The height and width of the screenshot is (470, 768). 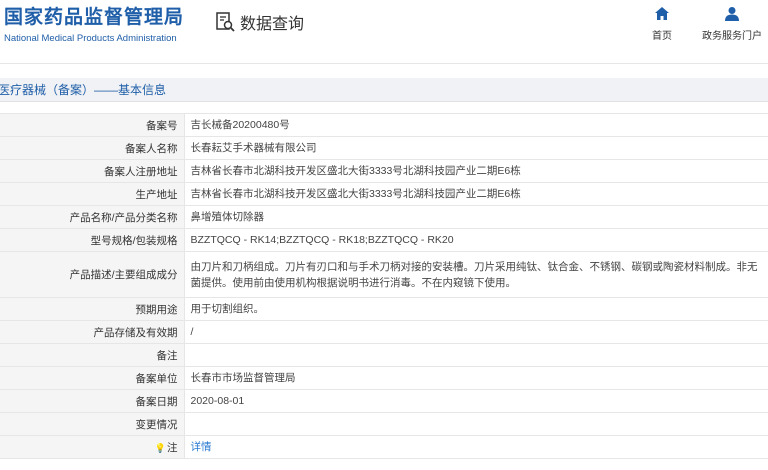 I want to click on data-query-heading: 数据查询, so click(x=259, y=22).